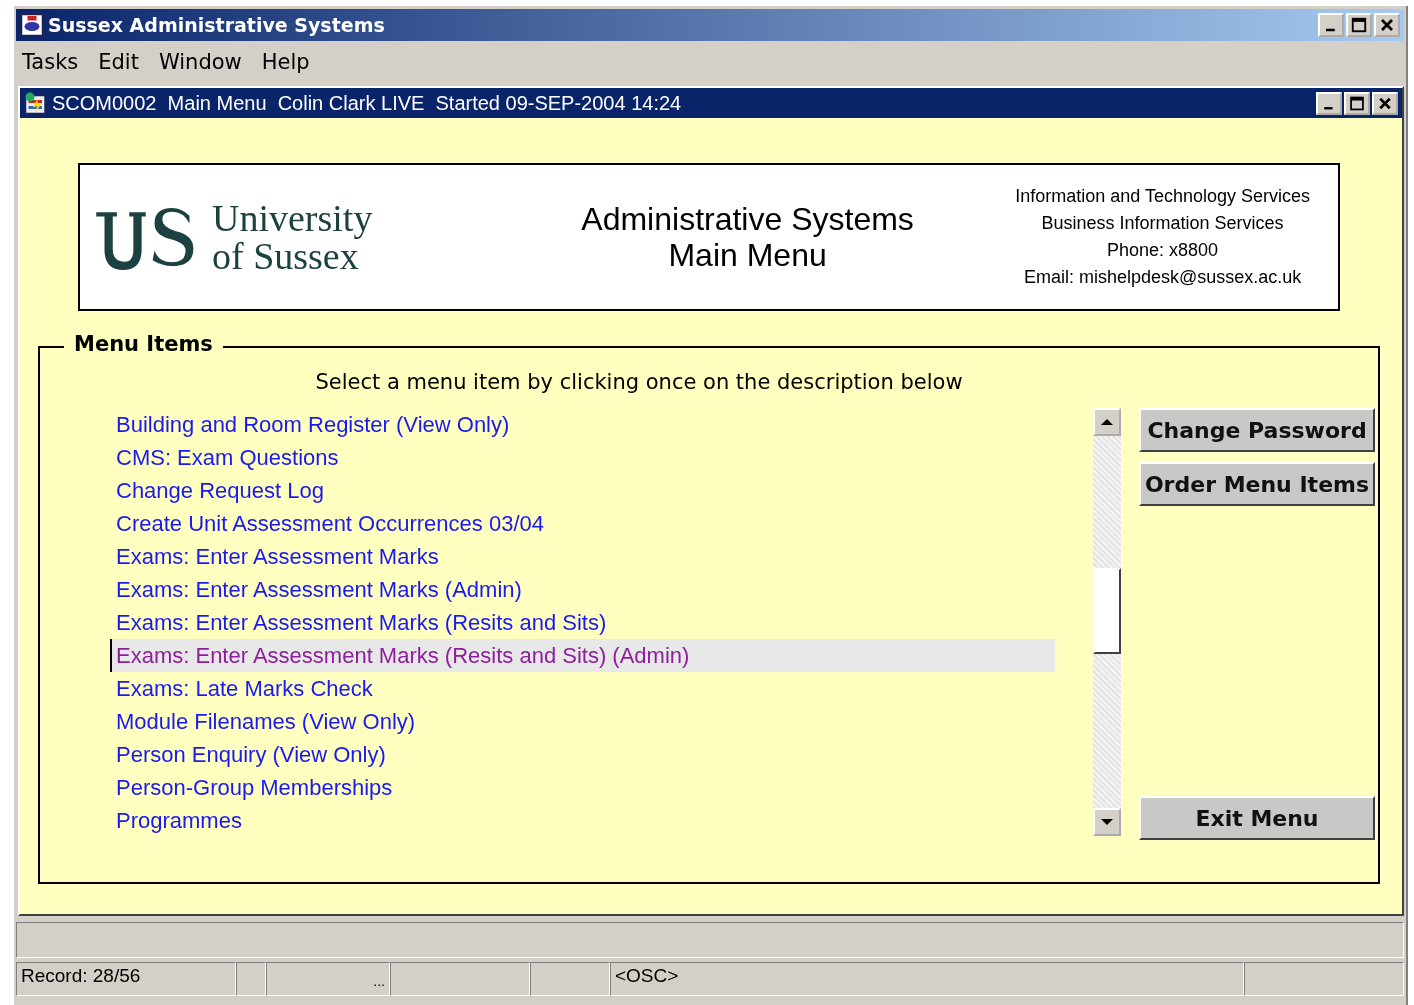 This screenshot has height=1005, width=1414. I want to click on scroll-thumb, so click(1107, 611).